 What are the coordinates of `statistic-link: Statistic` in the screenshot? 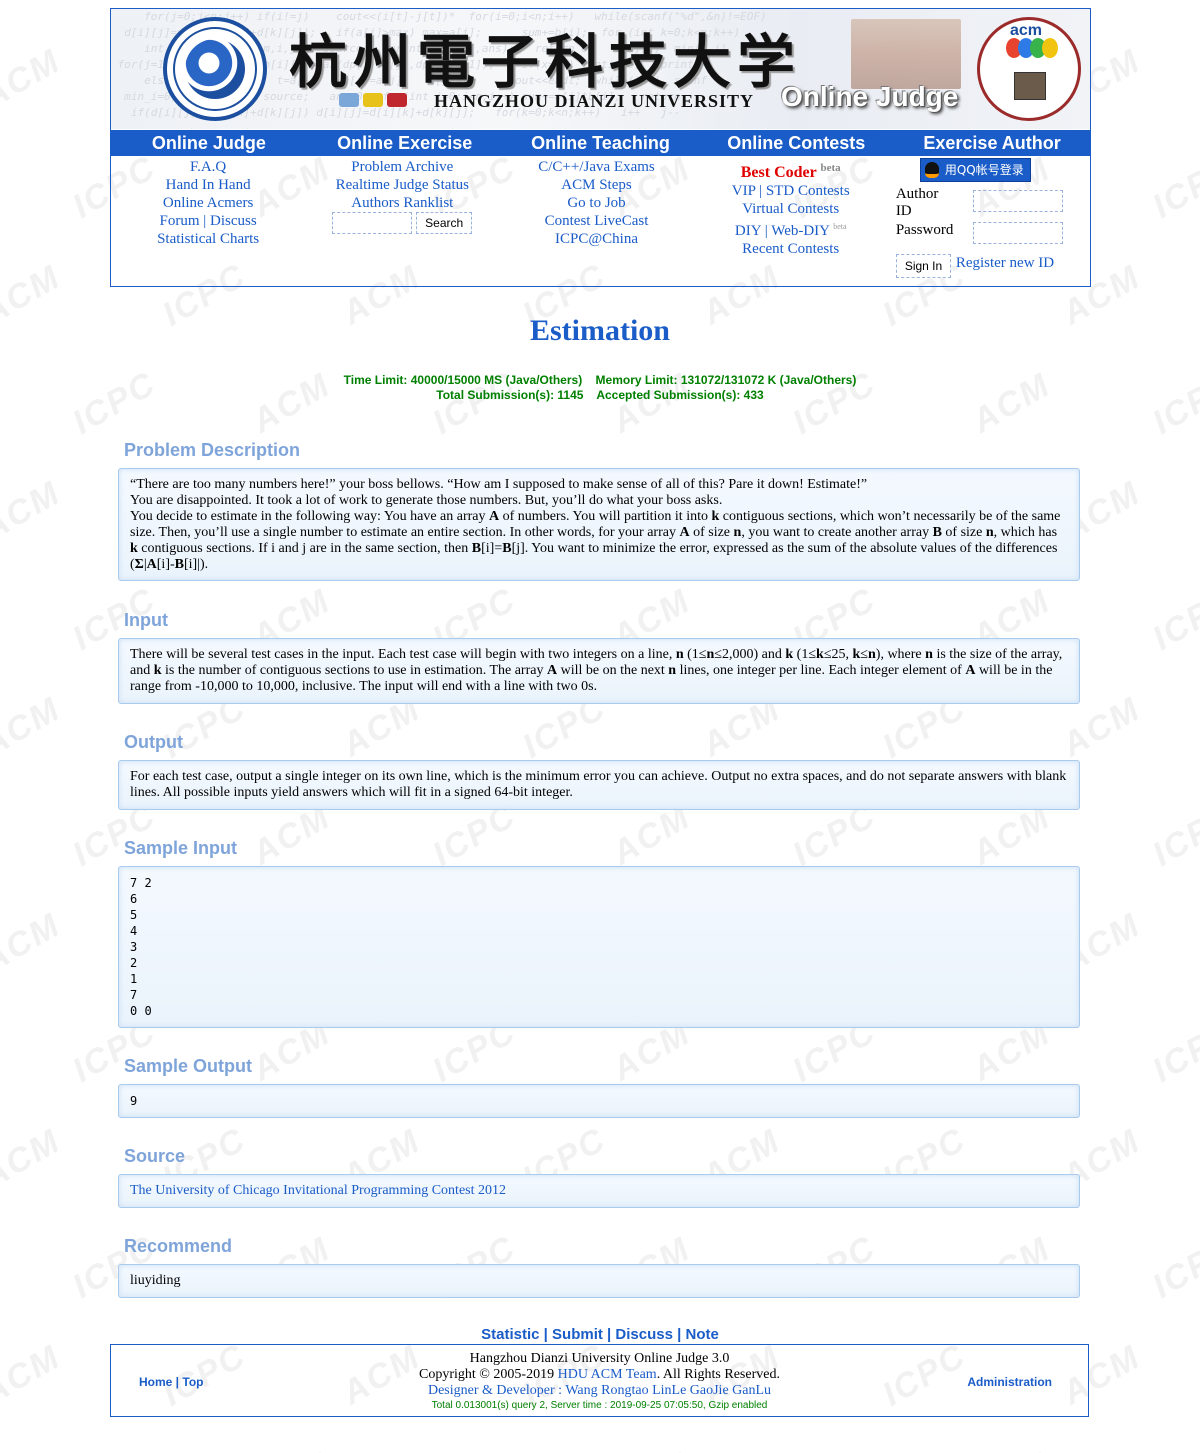 It's located at (510, 1334).